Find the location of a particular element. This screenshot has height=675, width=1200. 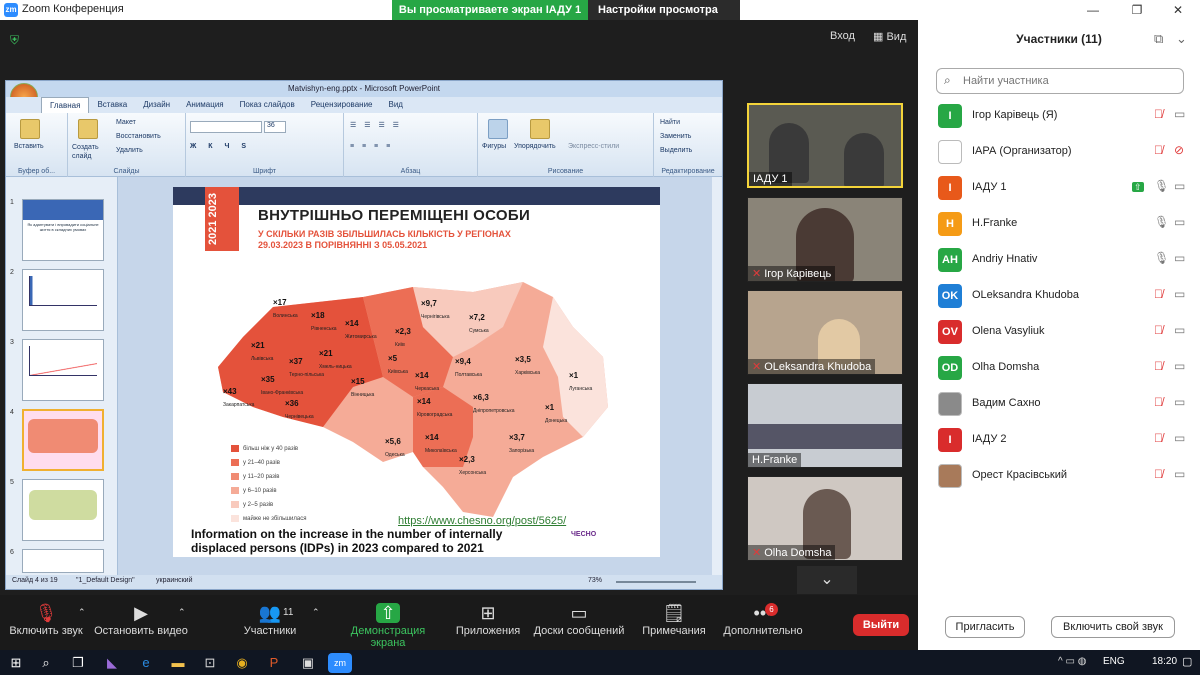

tile-name: ✕ Olha Domsha is located at coordinates (792, 552).